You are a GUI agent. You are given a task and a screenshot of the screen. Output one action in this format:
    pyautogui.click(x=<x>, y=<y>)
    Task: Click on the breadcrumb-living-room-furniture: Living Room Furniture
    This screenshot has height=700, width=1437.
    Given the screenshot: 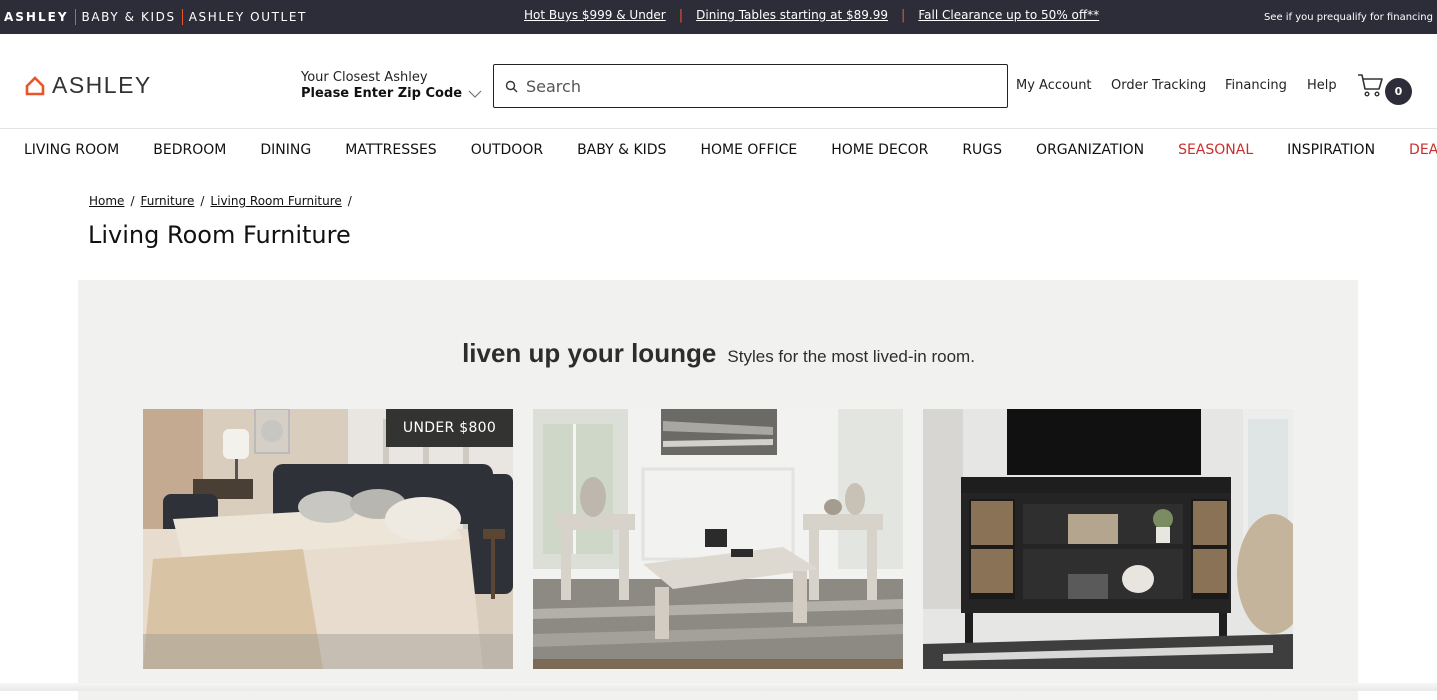 What is the action you would take?
    pyautogui.click(x=275, y=201)
    